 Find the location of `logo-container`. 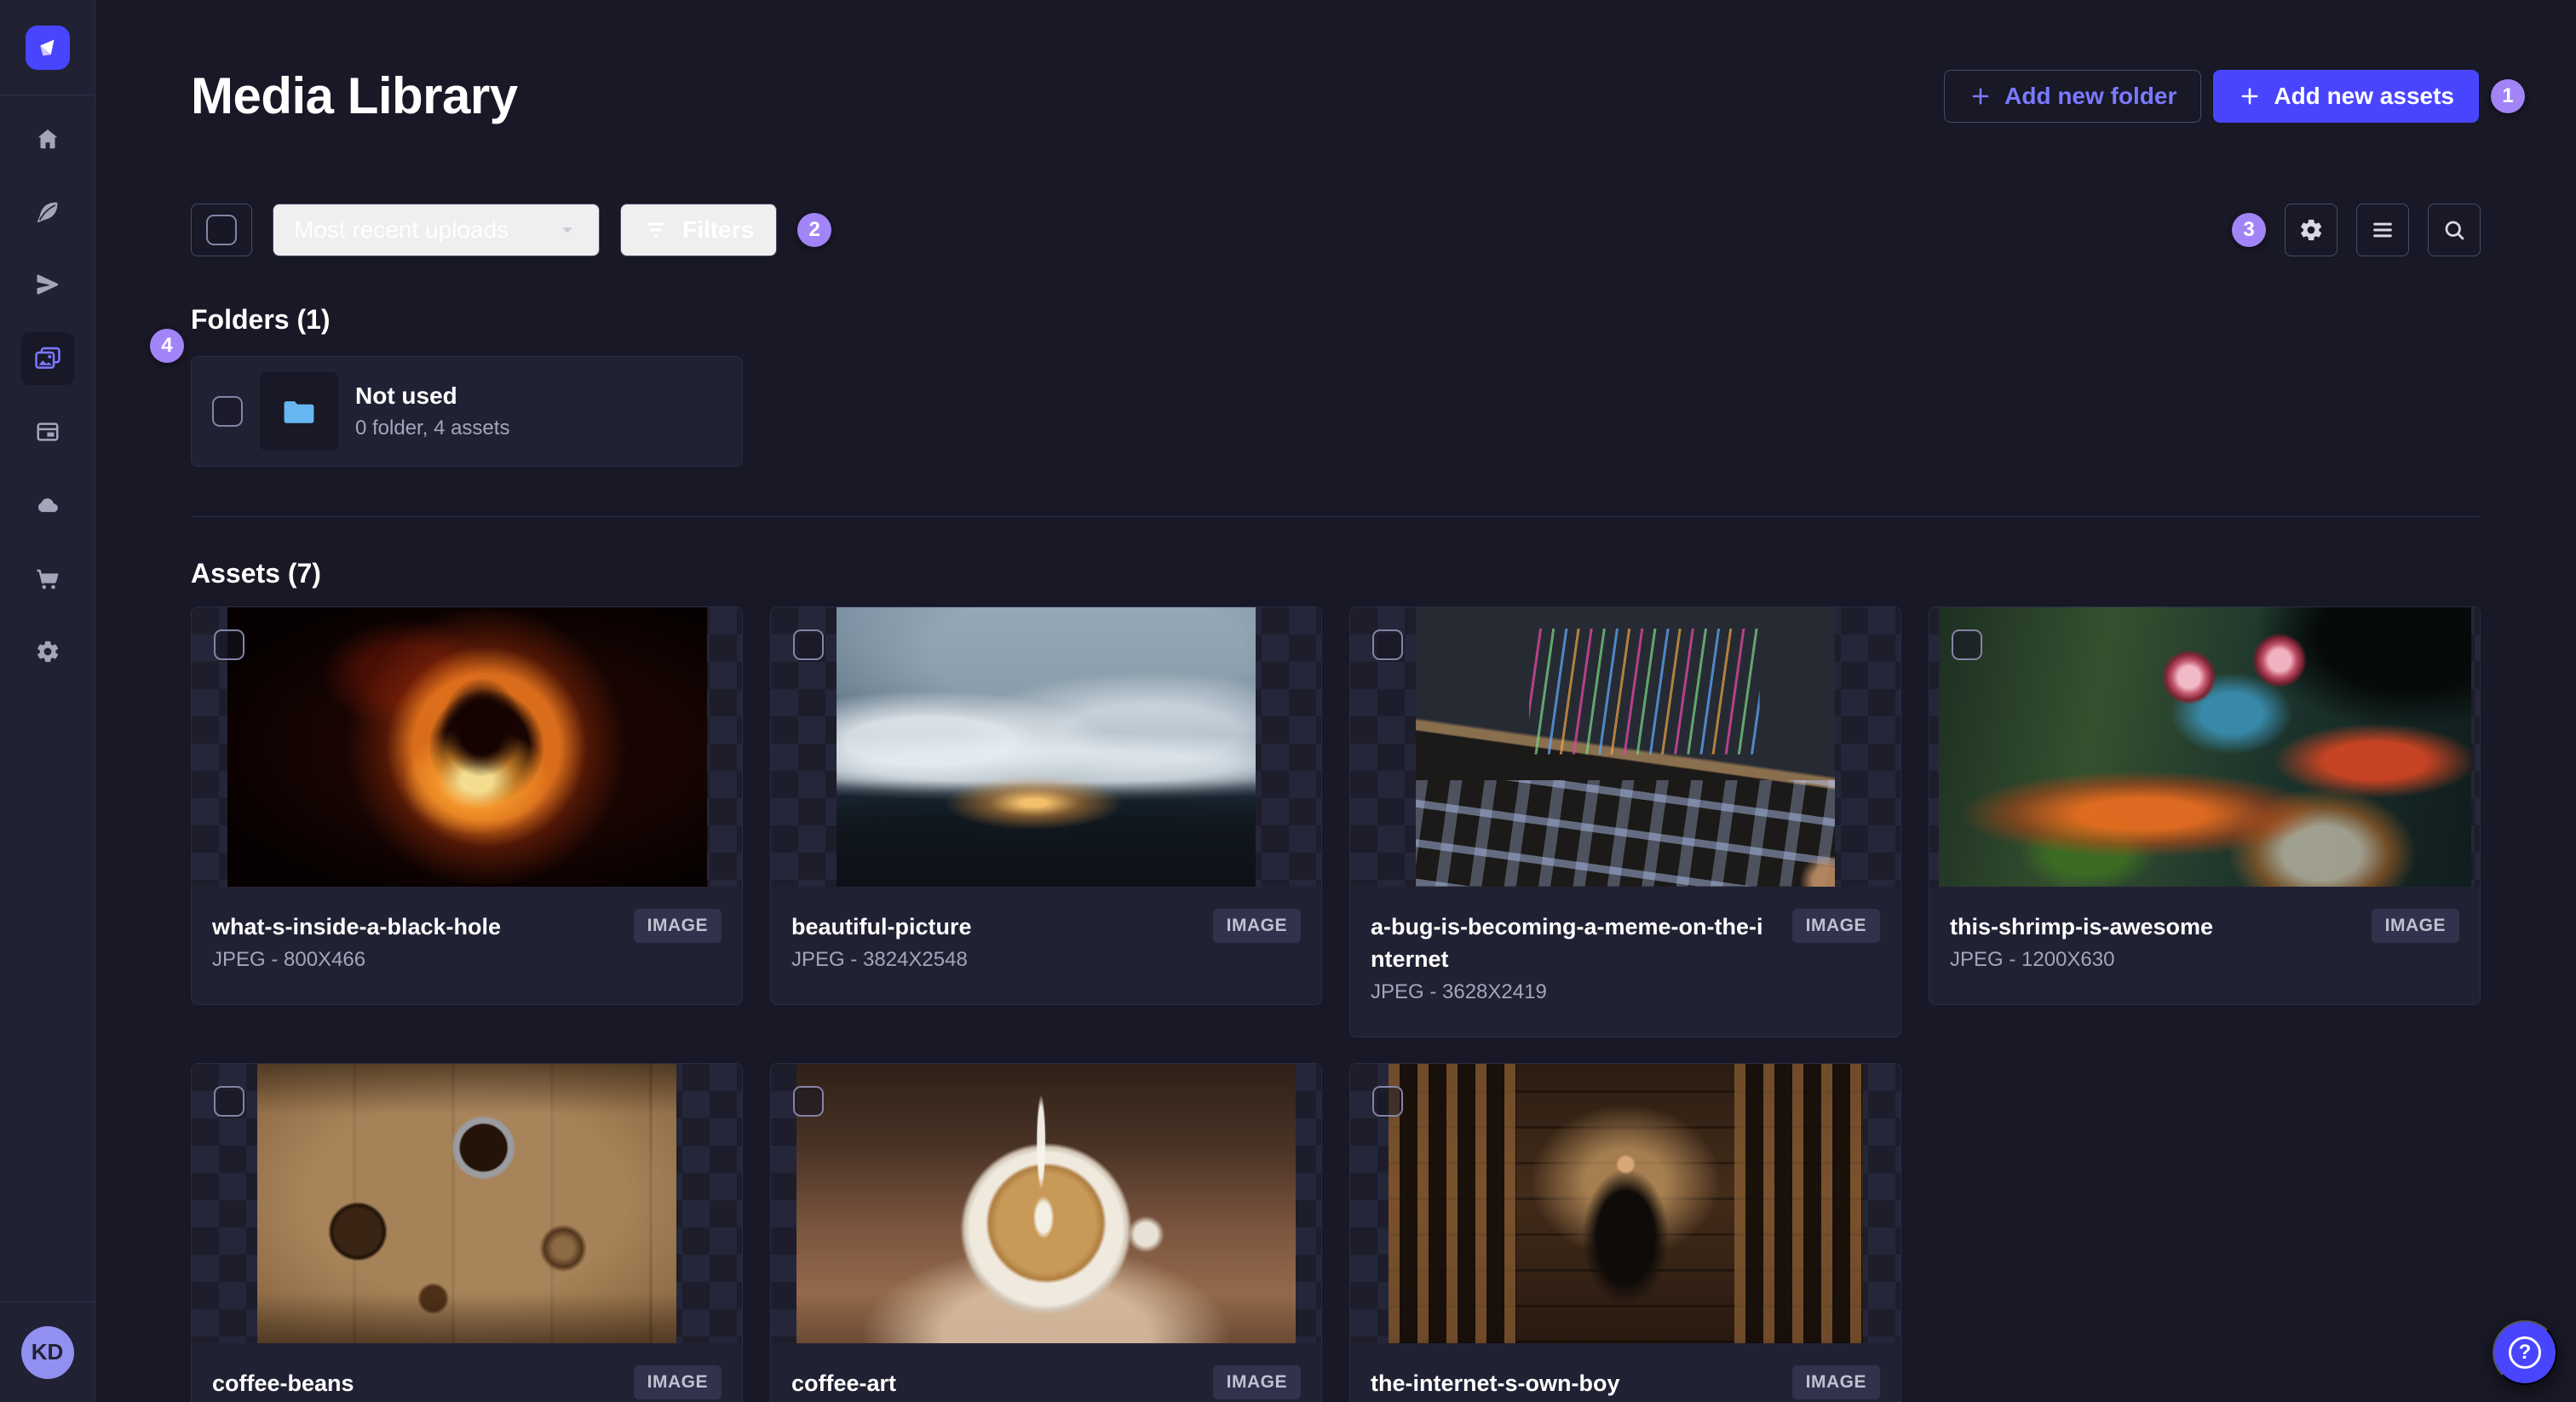

logo-container is located at coordinates (48, 47).